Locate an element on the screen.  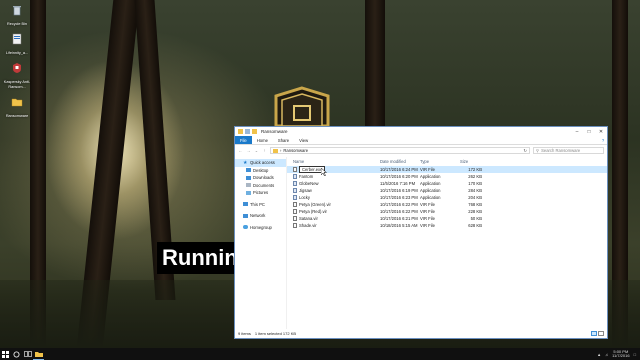
minimize-icon: – is located at coordinates (577, 132).